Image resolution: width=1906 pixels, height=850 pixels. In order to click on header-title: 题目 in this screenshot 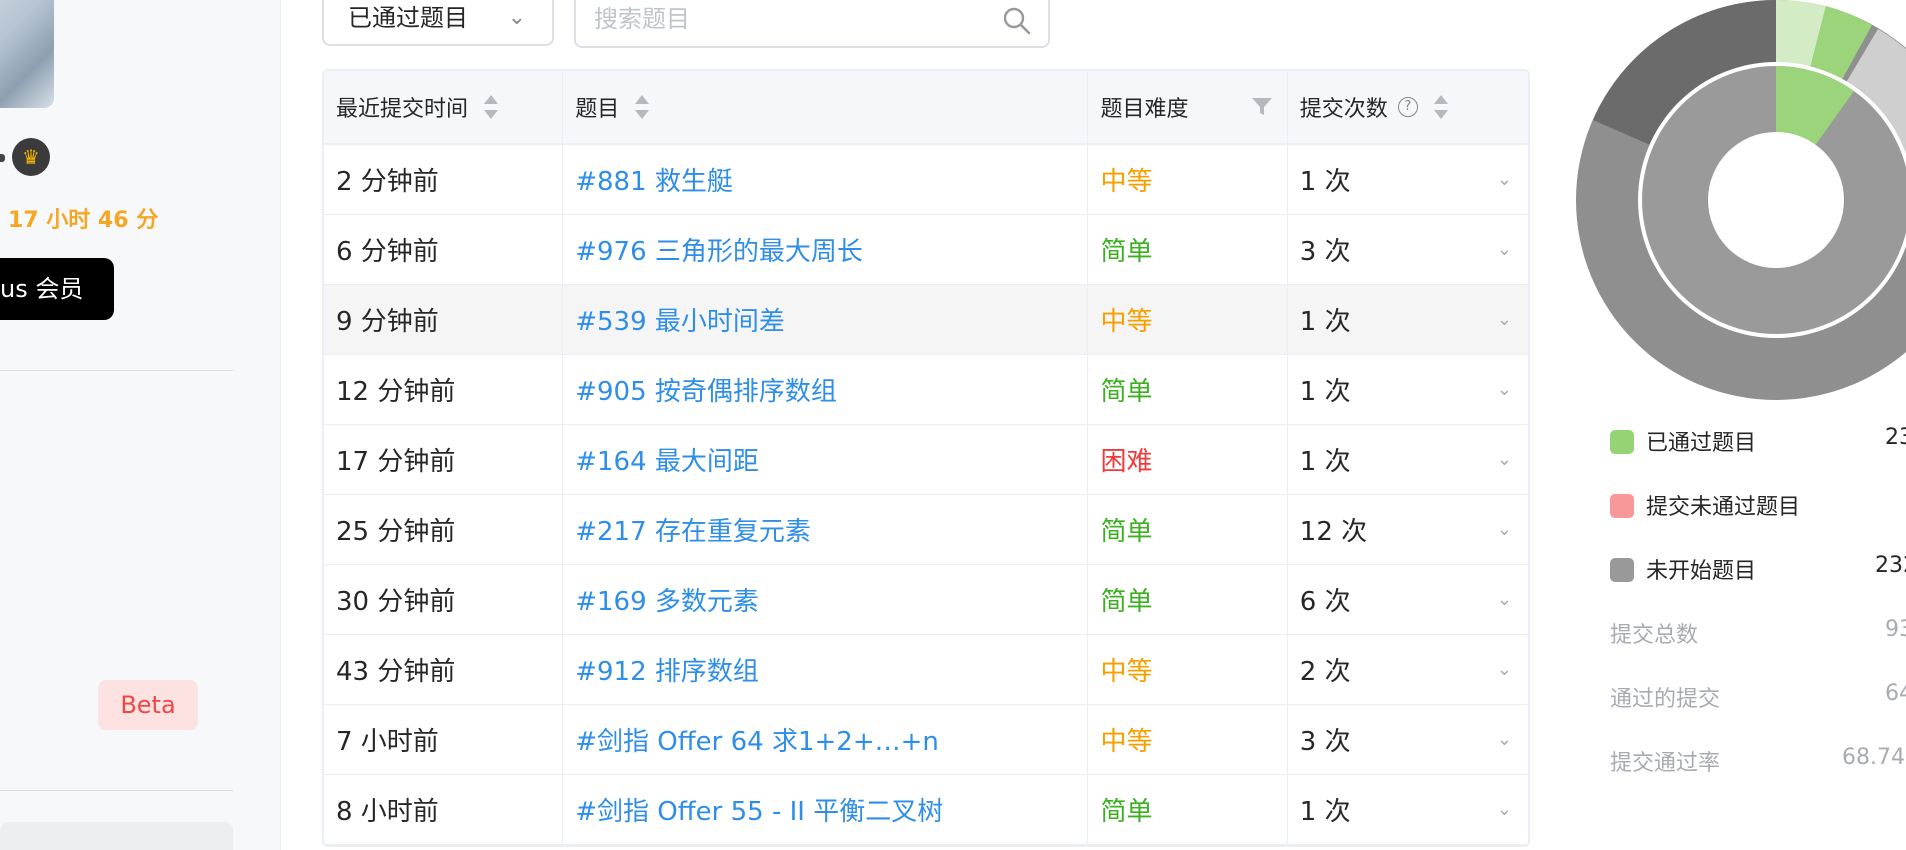, I will do `click(826, 107)`.